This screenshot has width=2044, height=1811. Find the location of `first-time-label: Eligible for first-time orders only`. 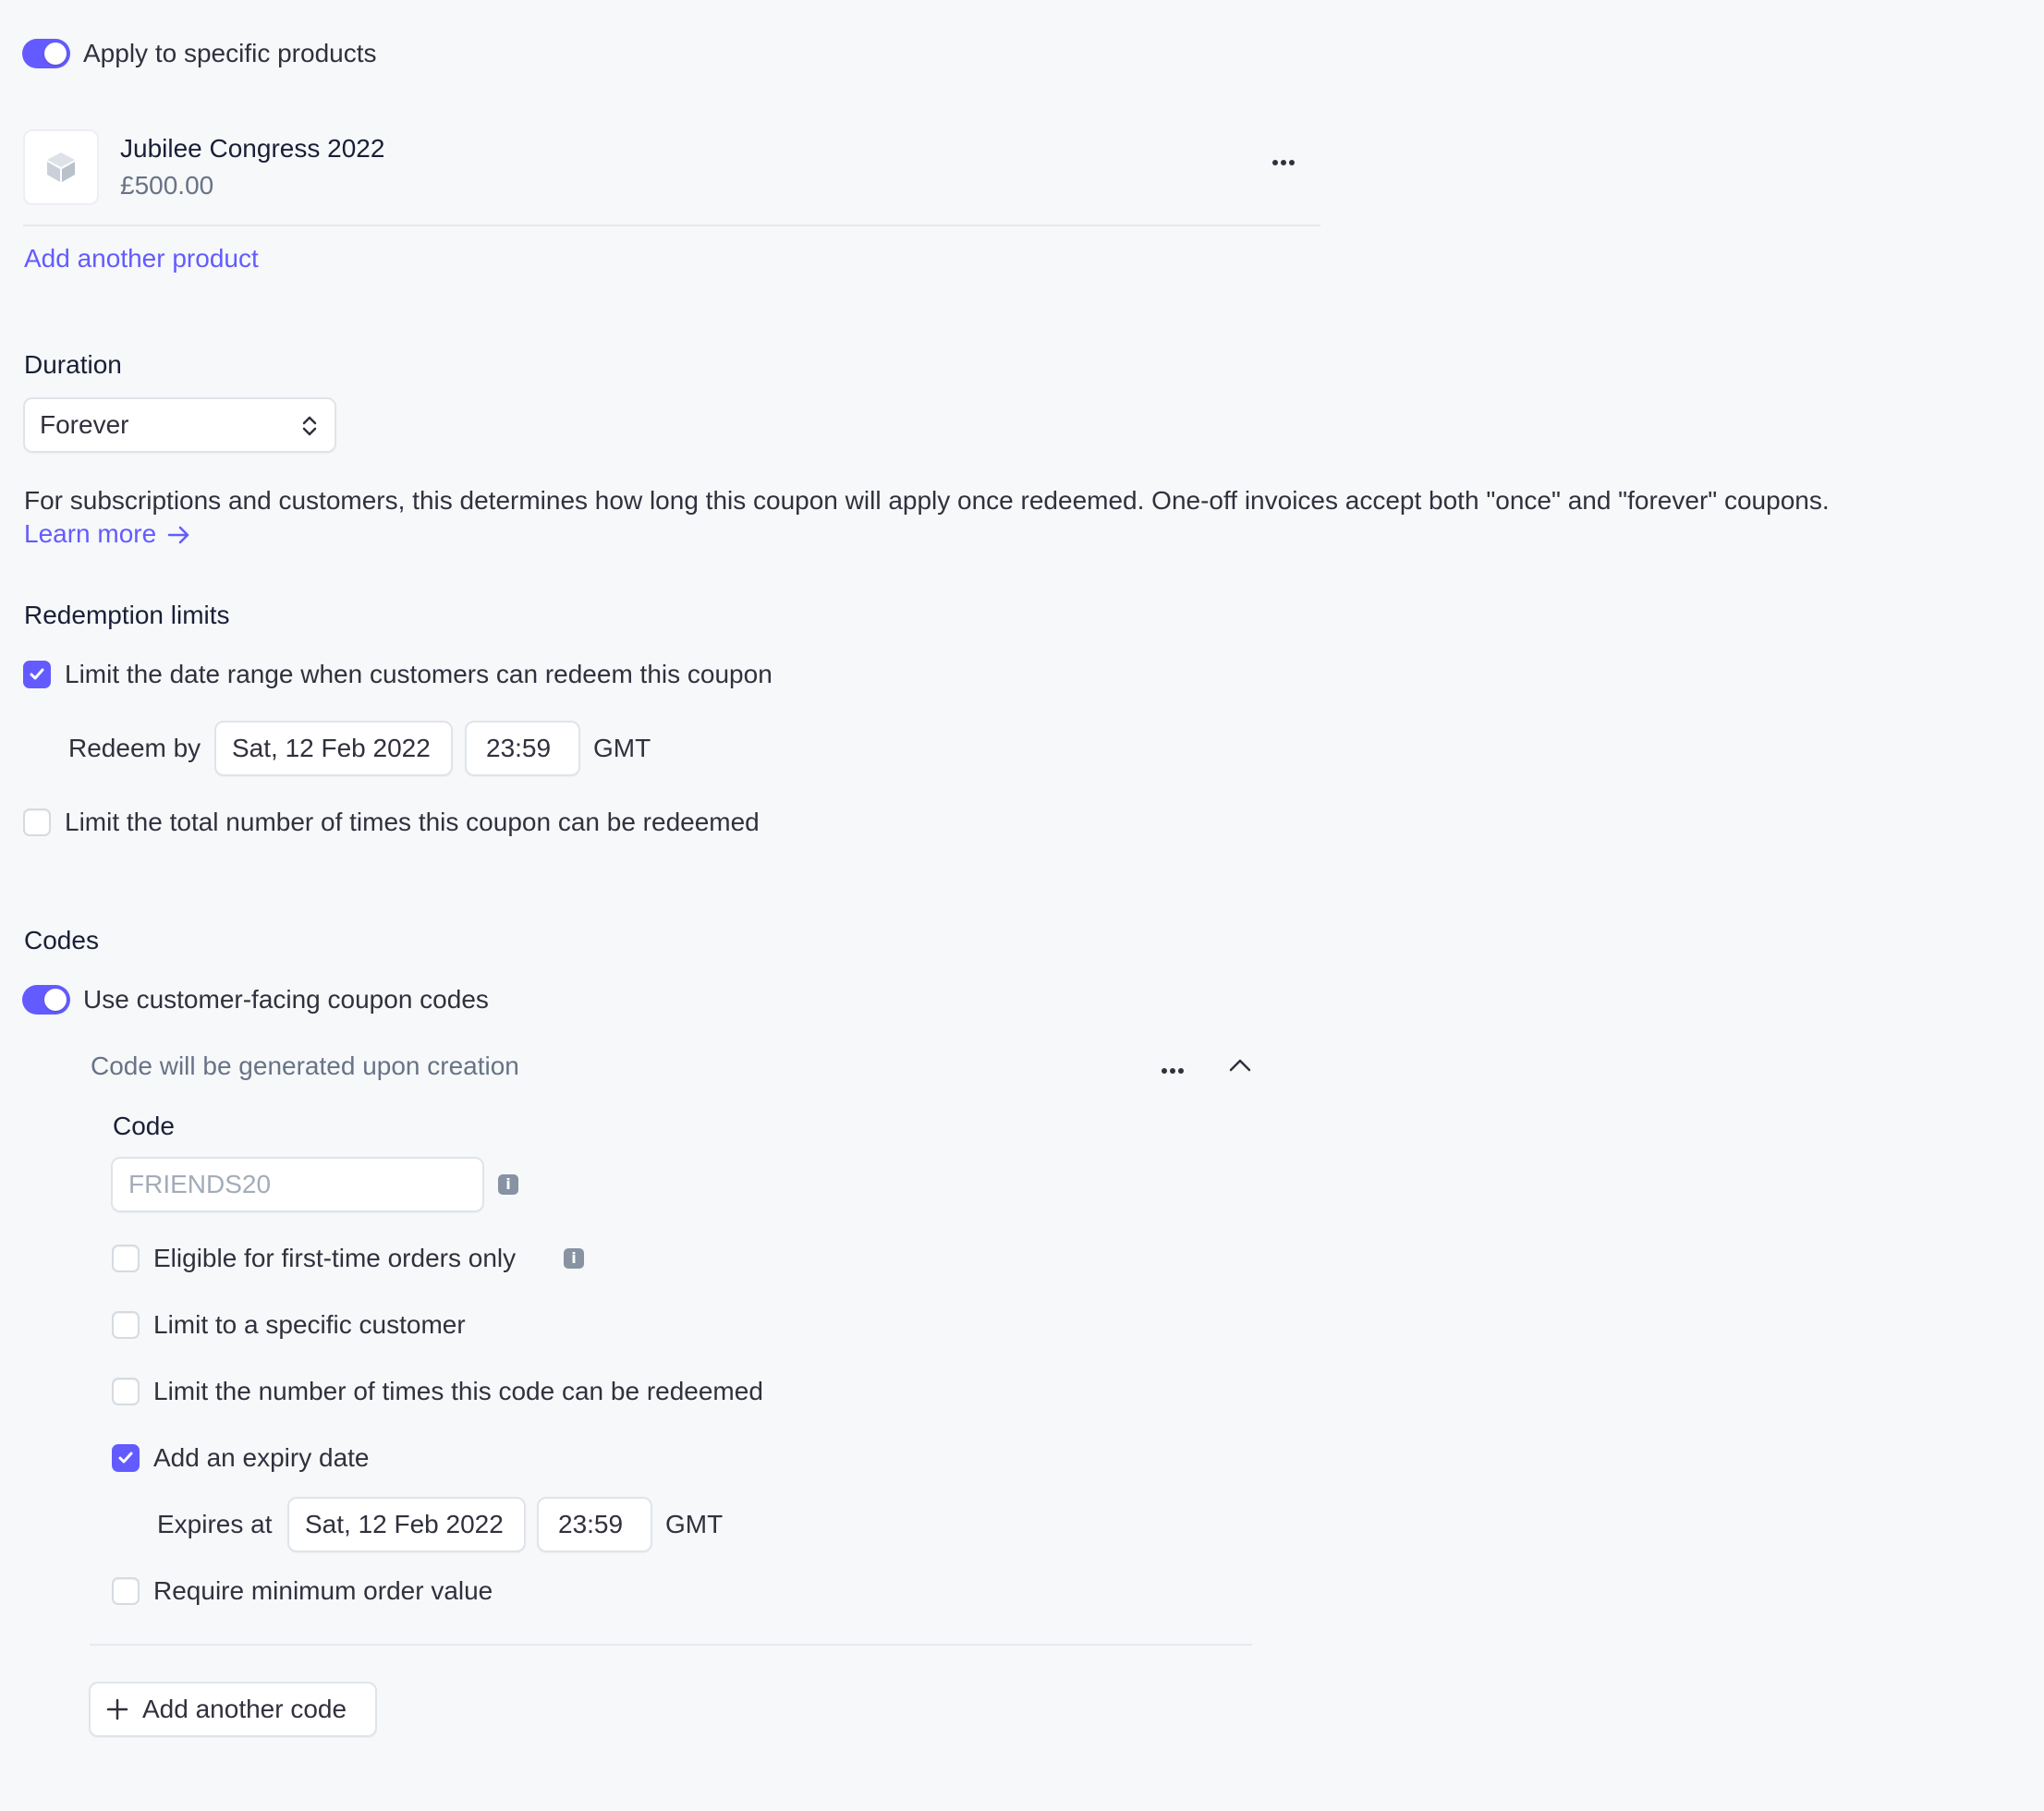

first-time-label: Eligible for first-time orders only is located at coordinates (335, 1258).